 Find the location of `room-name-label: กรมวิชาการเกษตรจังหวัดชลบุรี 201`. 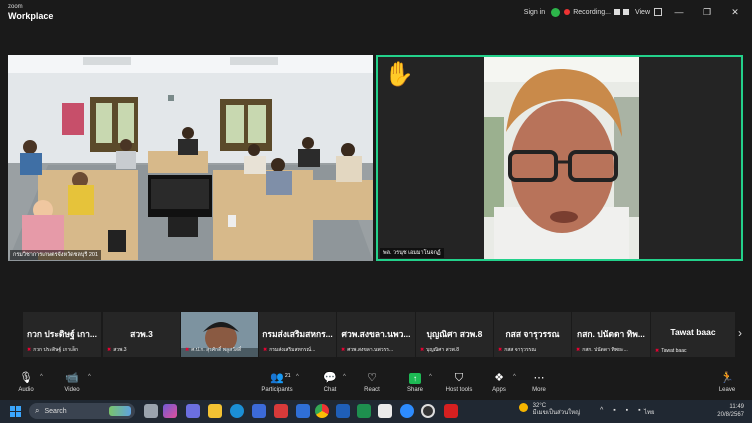

room-name-label: กรมวิชาการเกษตรจังหวัดชลบุรี 201 is located at coordinates (56, 255).